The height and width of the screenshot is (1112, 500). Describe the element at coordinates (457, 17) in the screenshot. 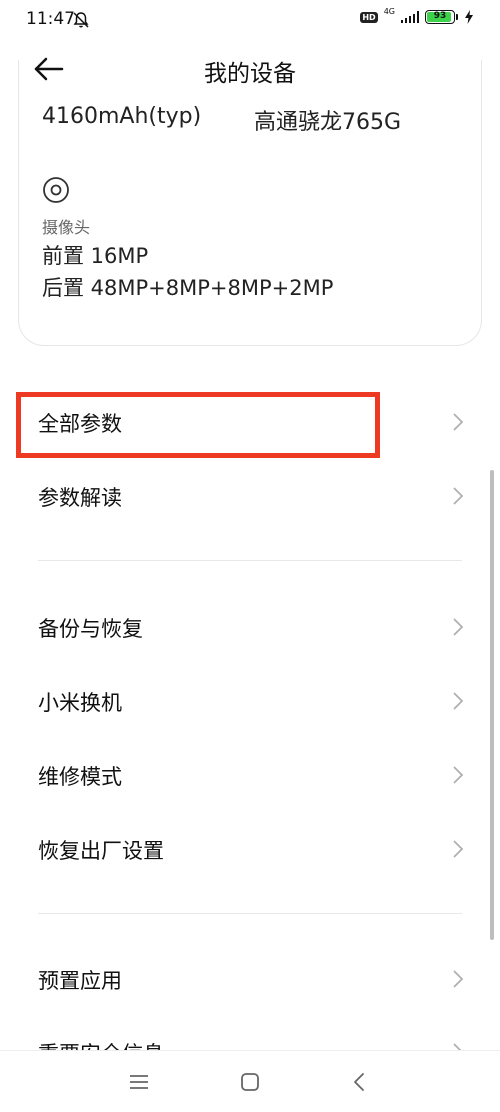

I see `battery-tip` at that location.